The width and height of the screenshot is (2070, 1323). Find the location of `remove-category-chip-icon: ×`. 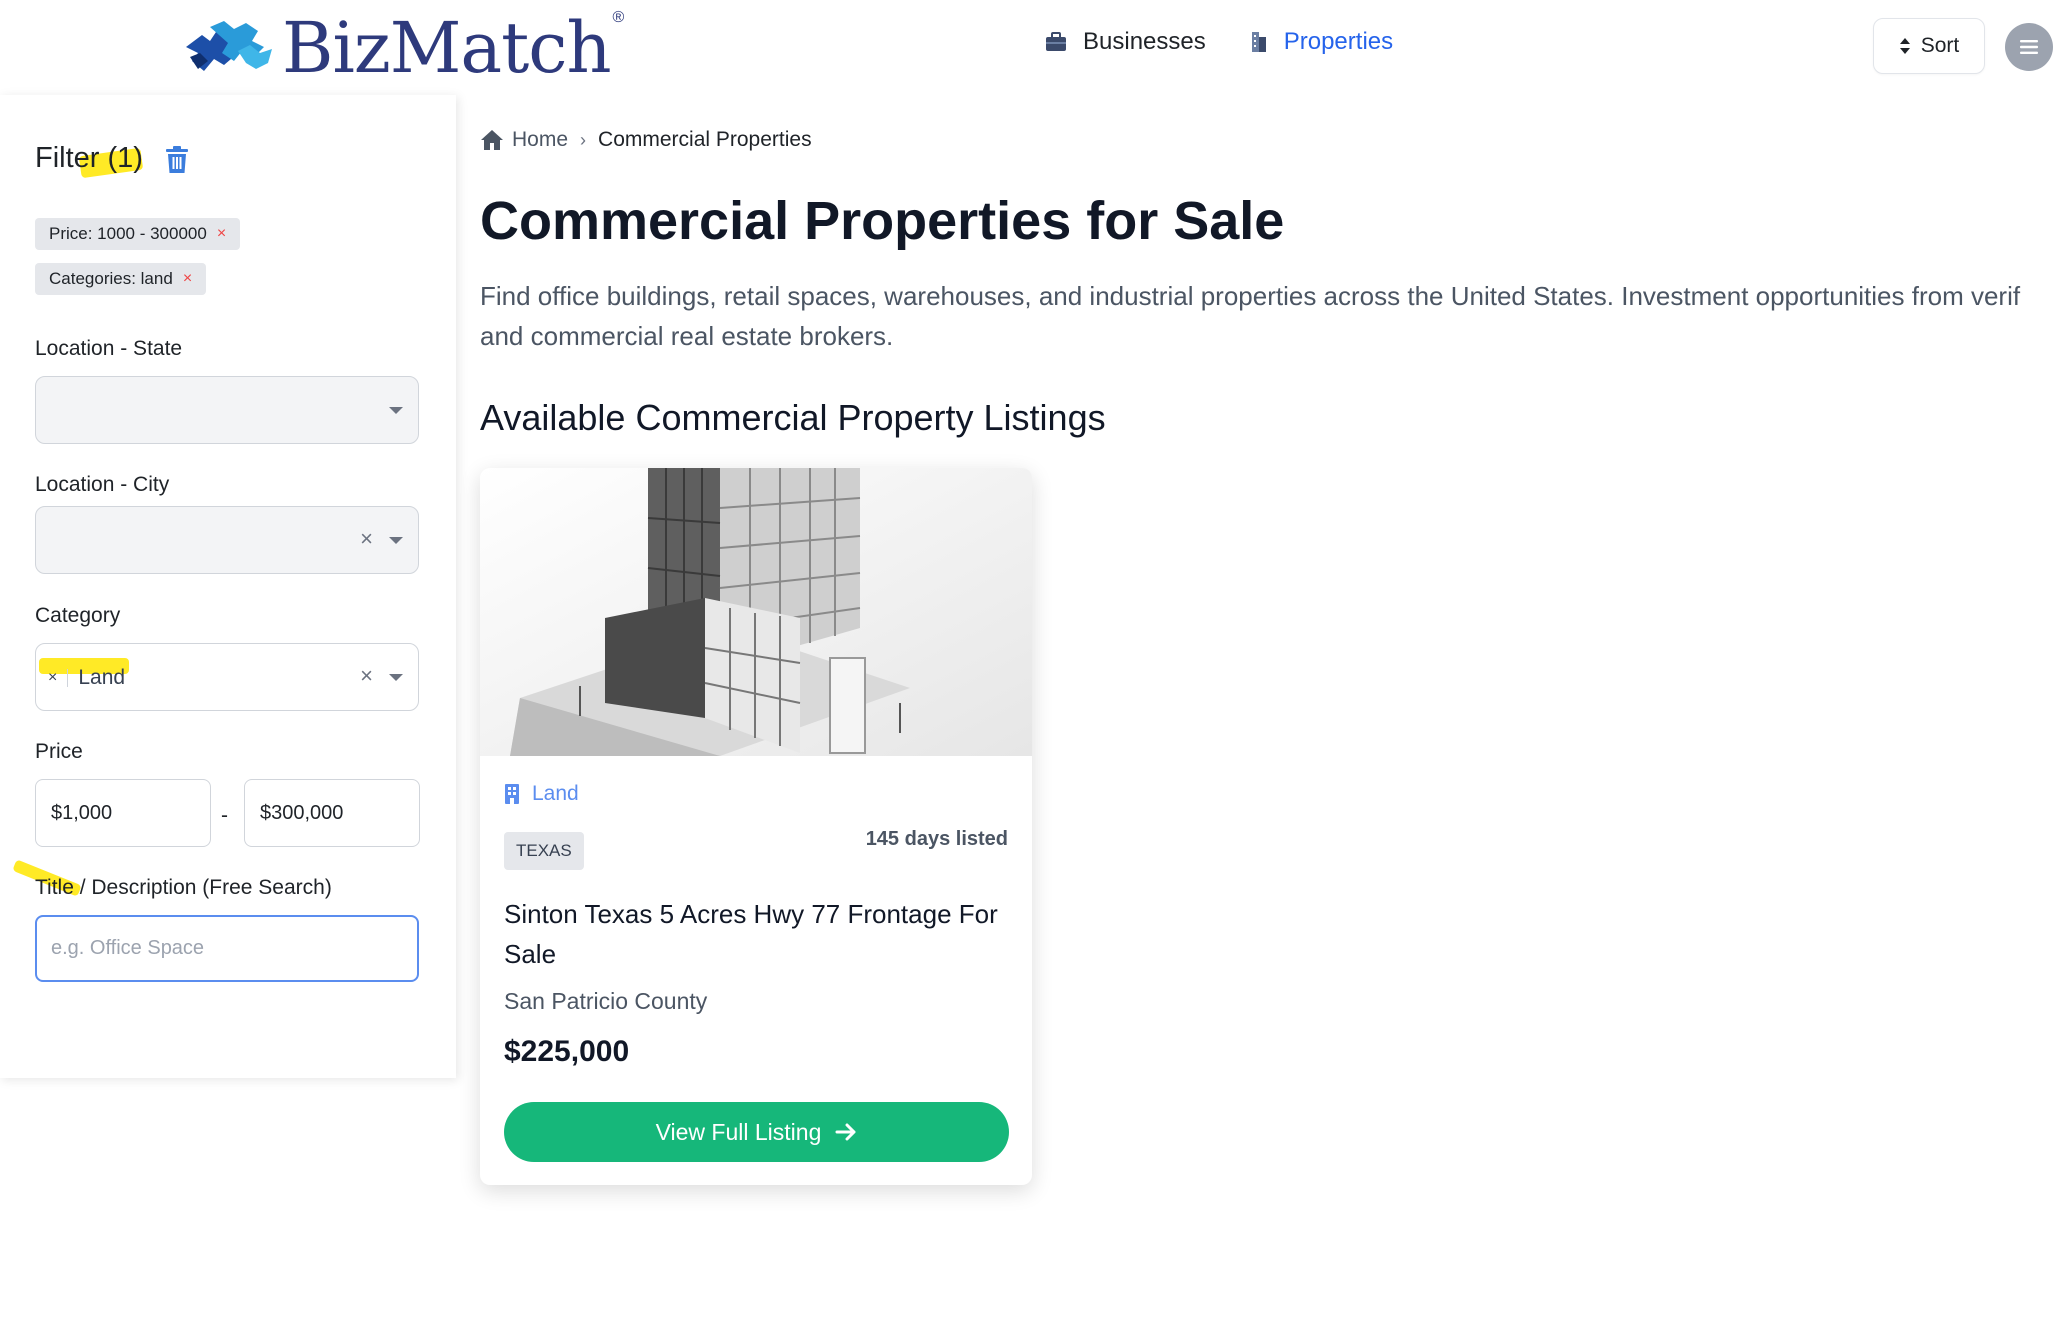

remove-category-chip-icon: × is located at coordinates (187, 279).